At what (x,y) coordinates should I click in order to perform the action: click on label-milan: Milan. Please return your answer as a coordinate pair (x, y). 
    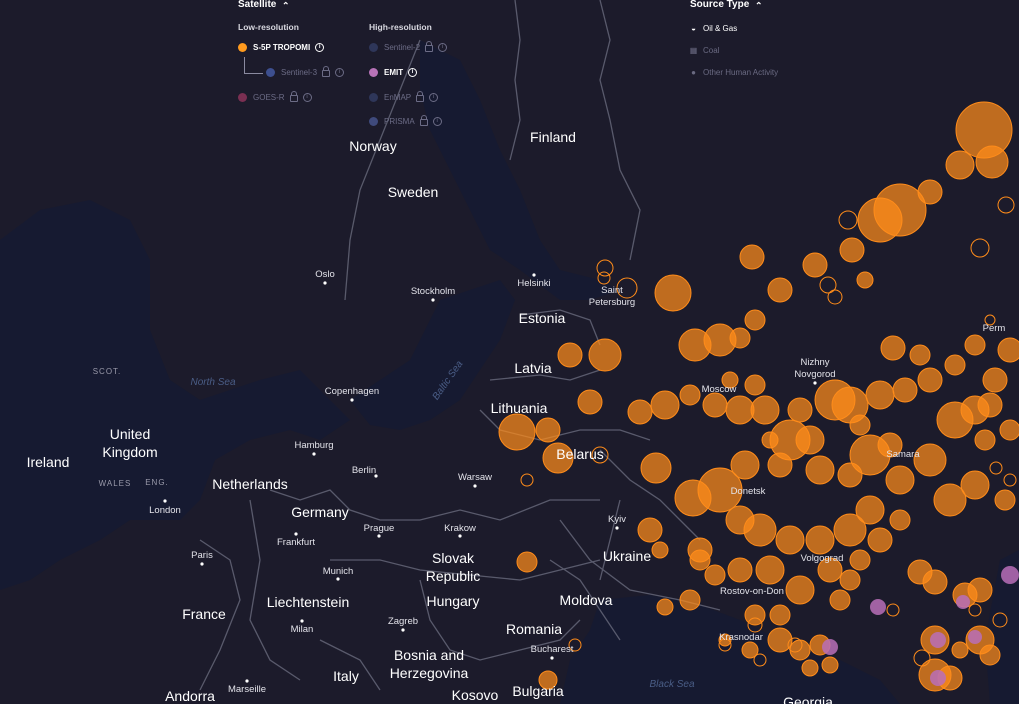
    Looking at the image, I should click on (302, 629).